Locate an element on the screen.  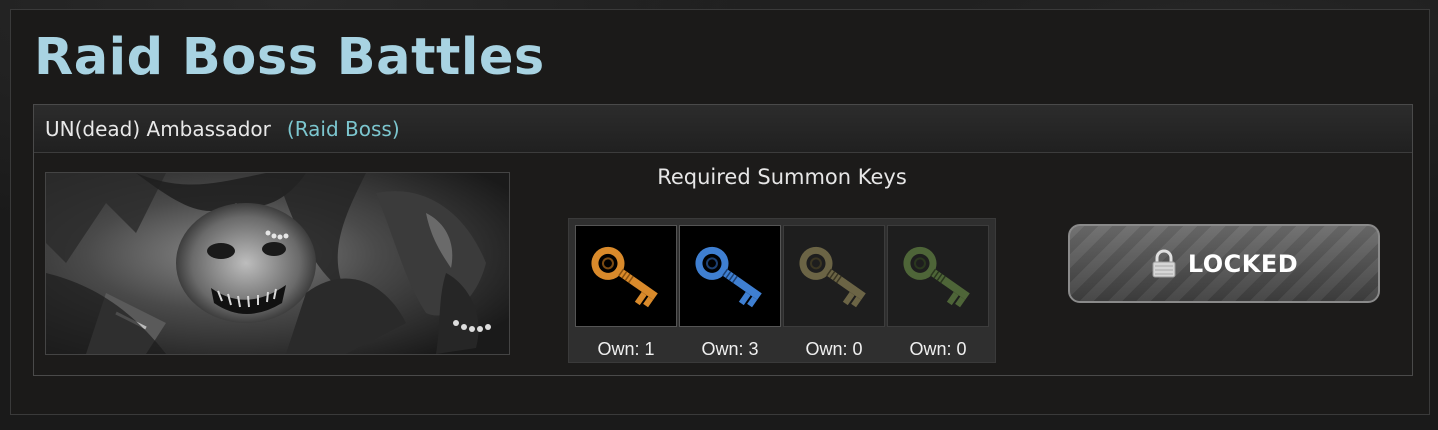
gold-key-icon is located at coordinates (624, 277).